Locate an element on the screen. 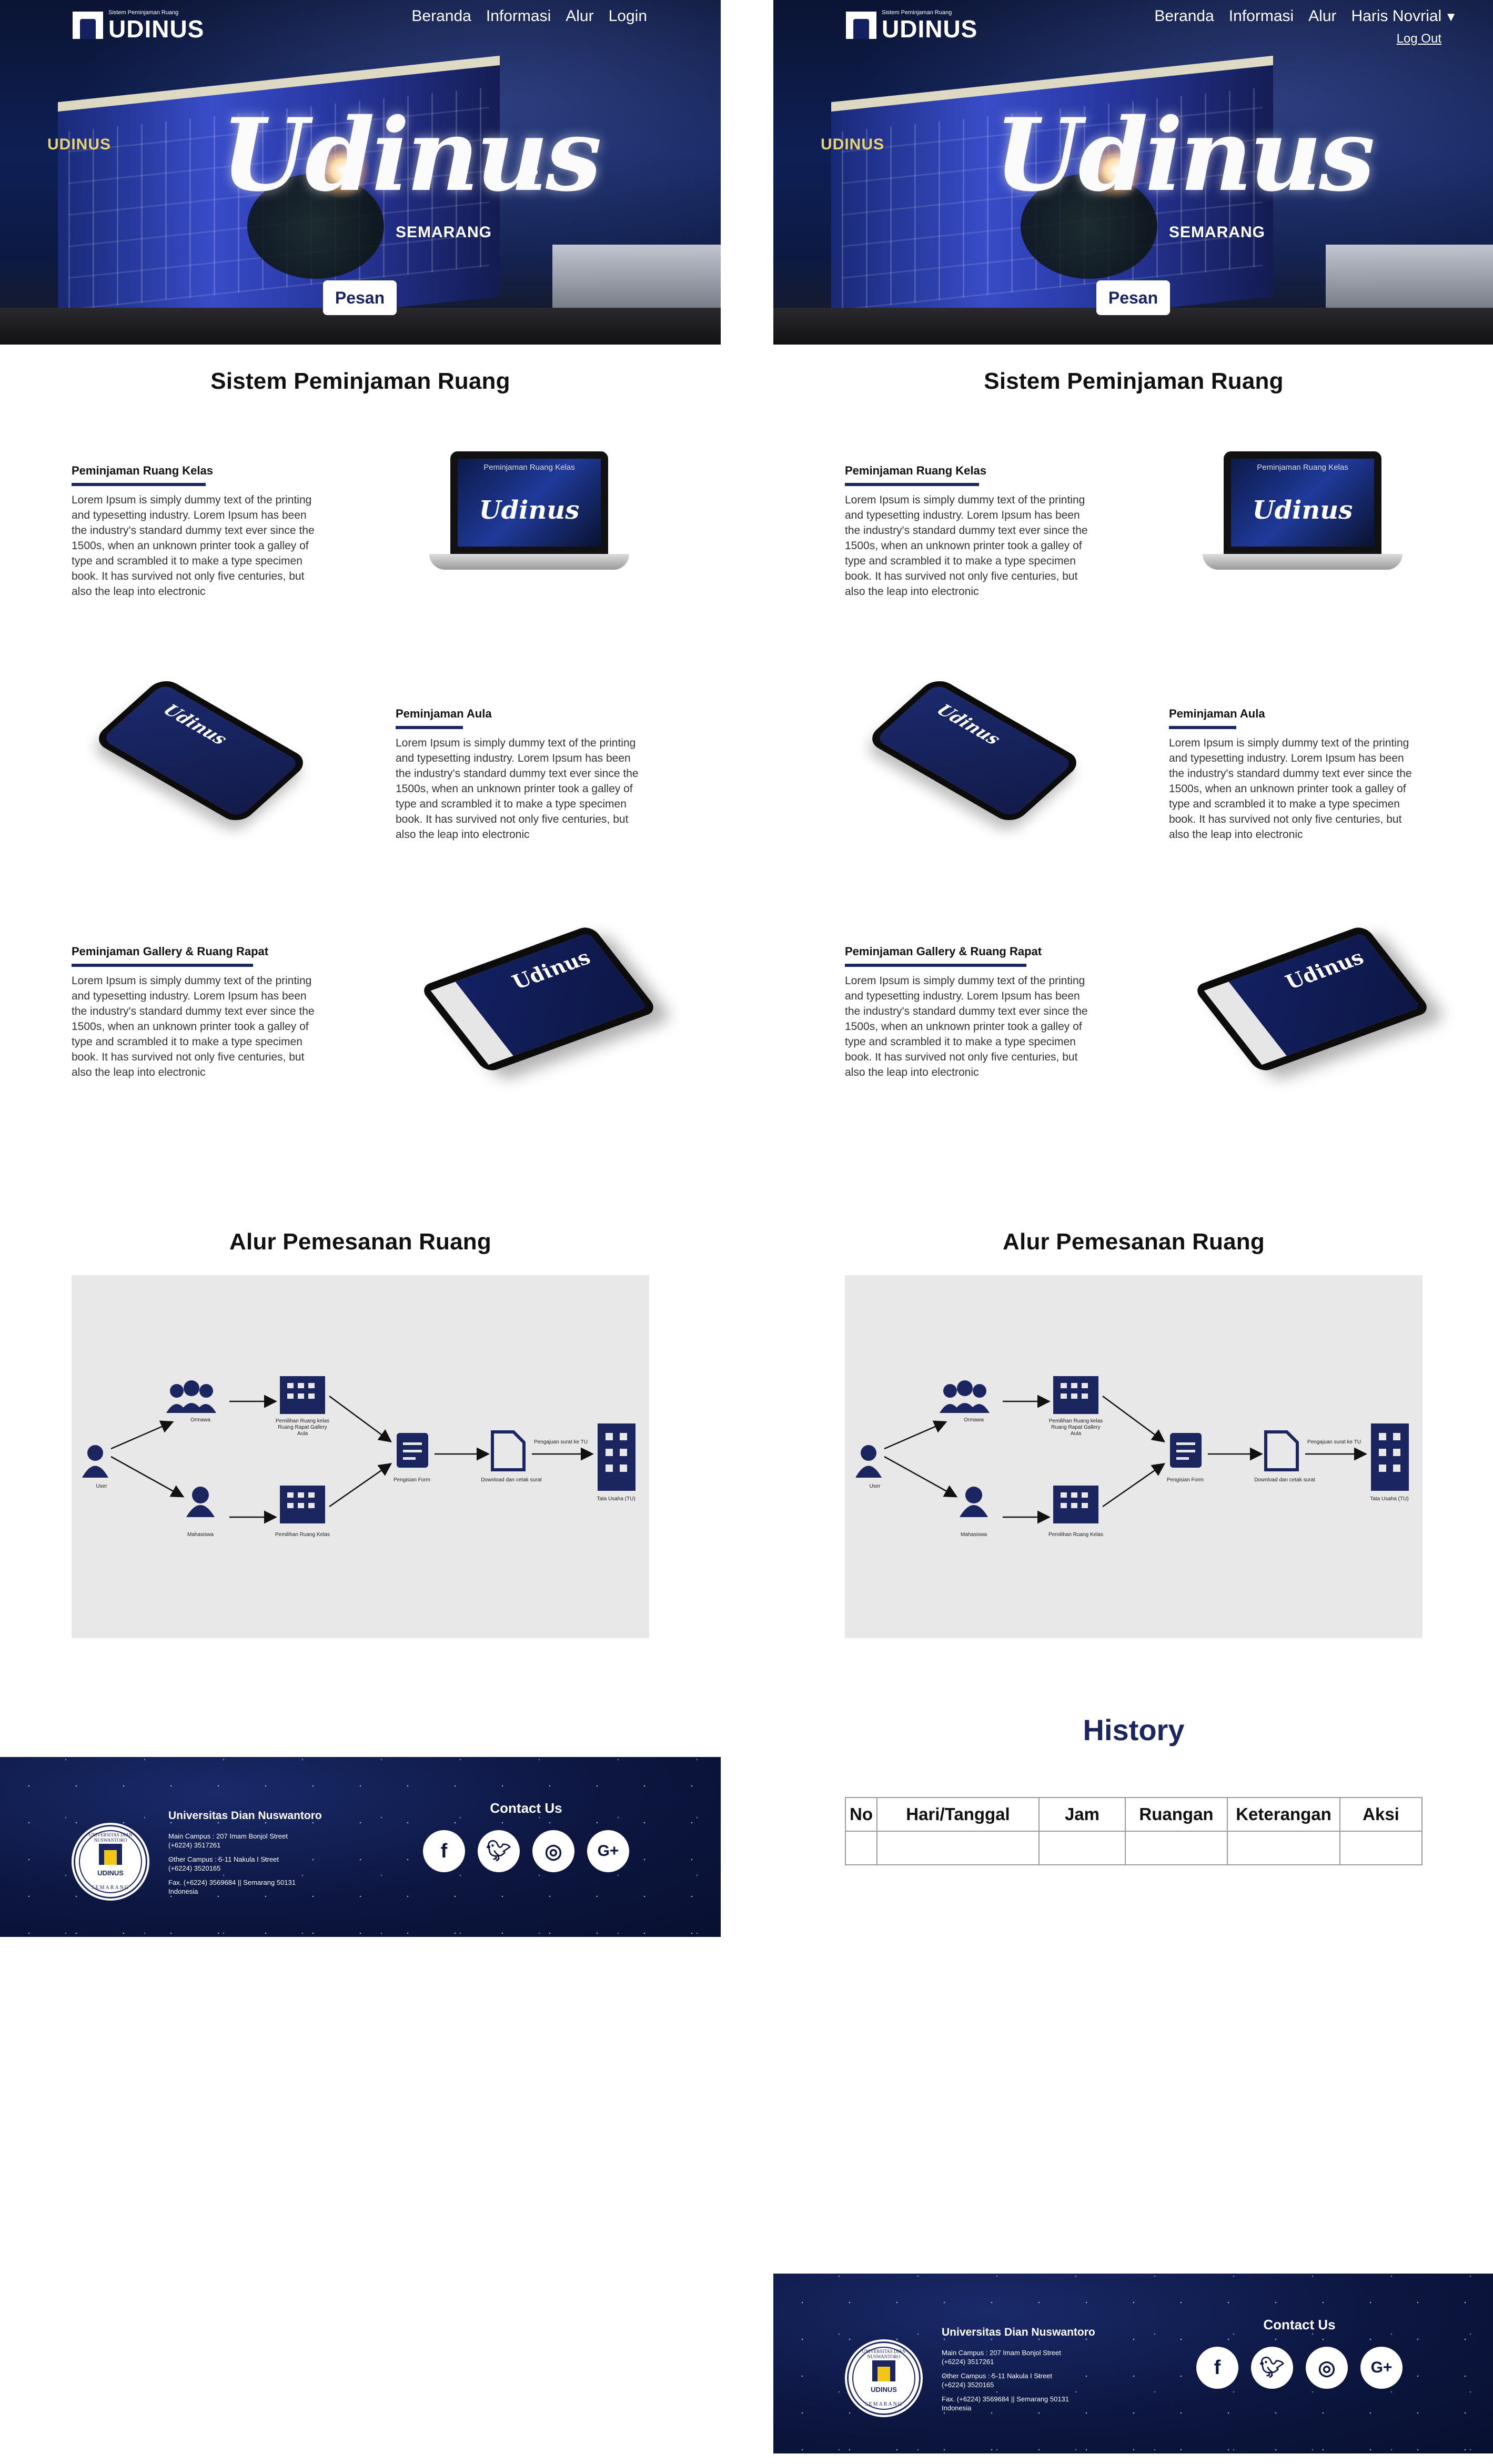  column-header: Hari/Tanggal is located at coordinates (958, 1815).